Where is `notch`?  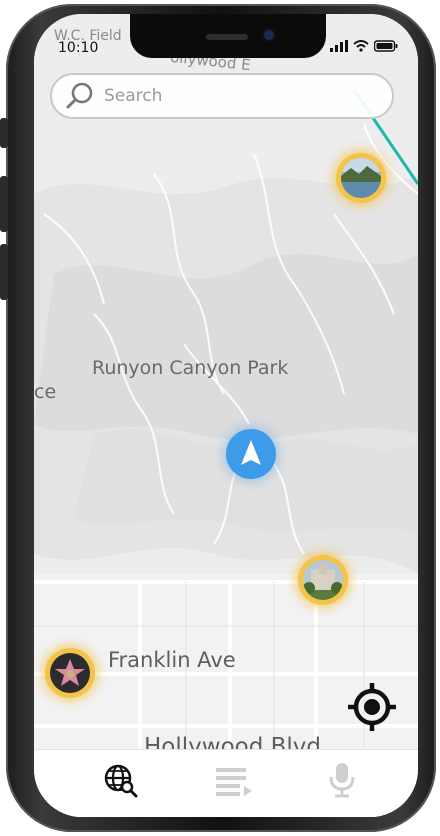 notch is located at coordinates (228, 36).